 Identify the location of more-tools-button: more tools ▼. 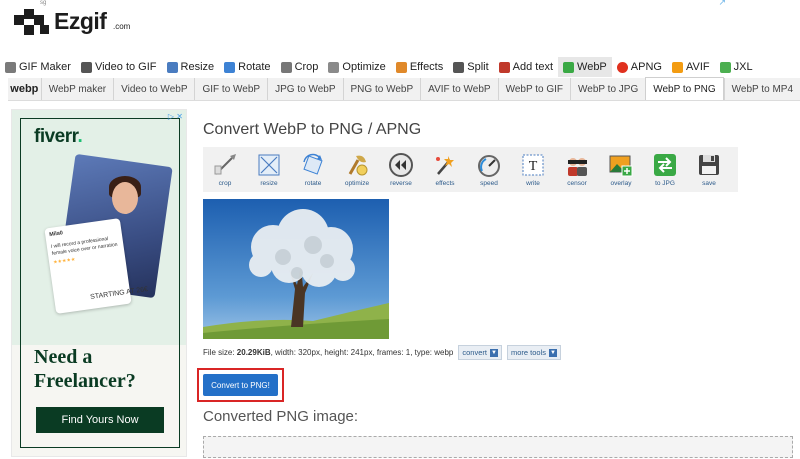
(533, 352).